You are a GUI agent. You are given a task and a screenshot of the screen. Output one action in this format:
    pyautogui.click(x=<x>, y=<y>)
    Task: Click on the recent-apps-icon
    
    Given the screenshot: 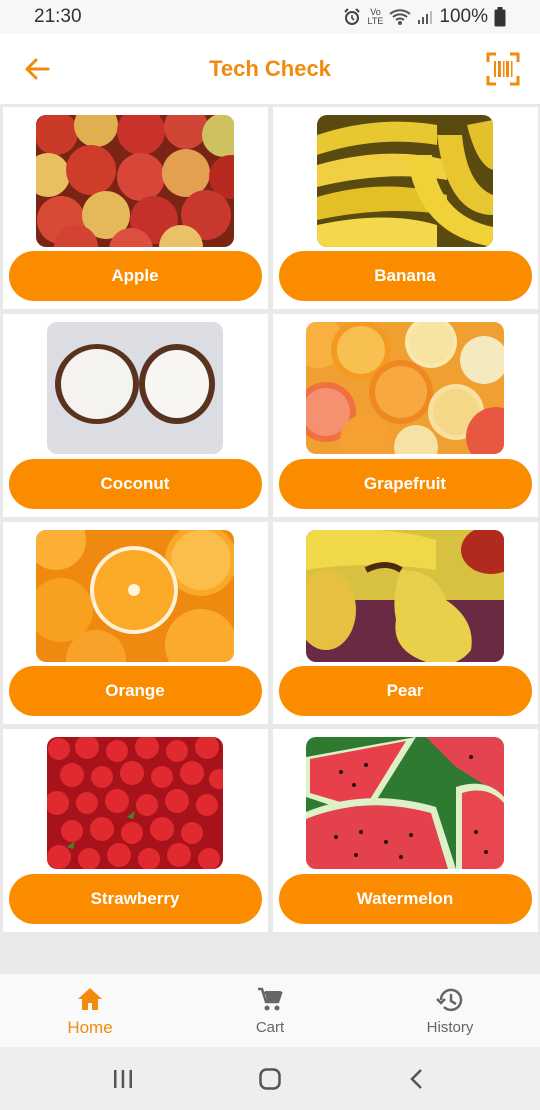 What is the action you would take?
    pyautogui.click(x=123, y=1078)
    